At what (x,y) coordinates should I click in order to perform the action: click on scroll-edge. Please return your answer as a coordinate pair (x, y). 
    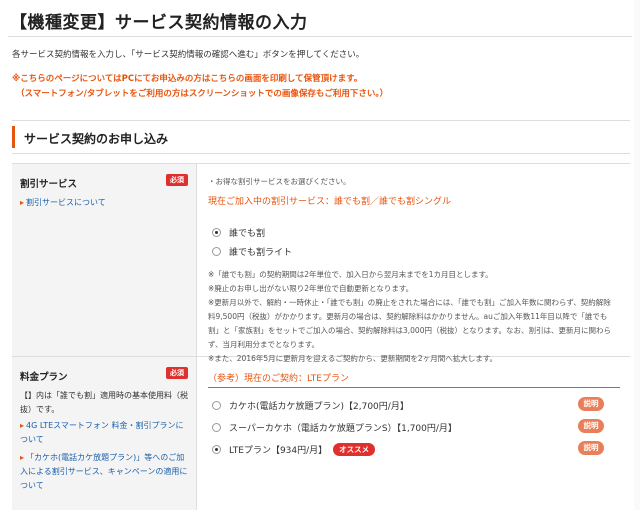
    Looking at the image, I should click on (637, 255).